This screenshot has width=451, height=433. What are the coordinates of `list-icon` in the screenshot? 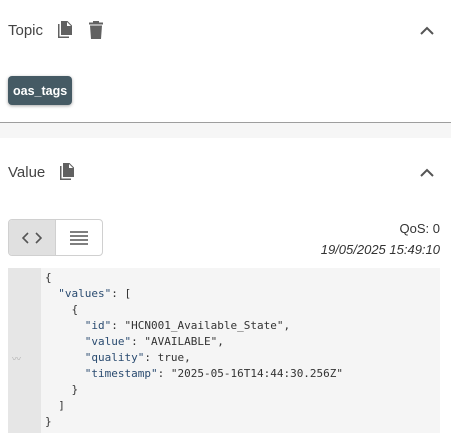 It's located at (78, 237).